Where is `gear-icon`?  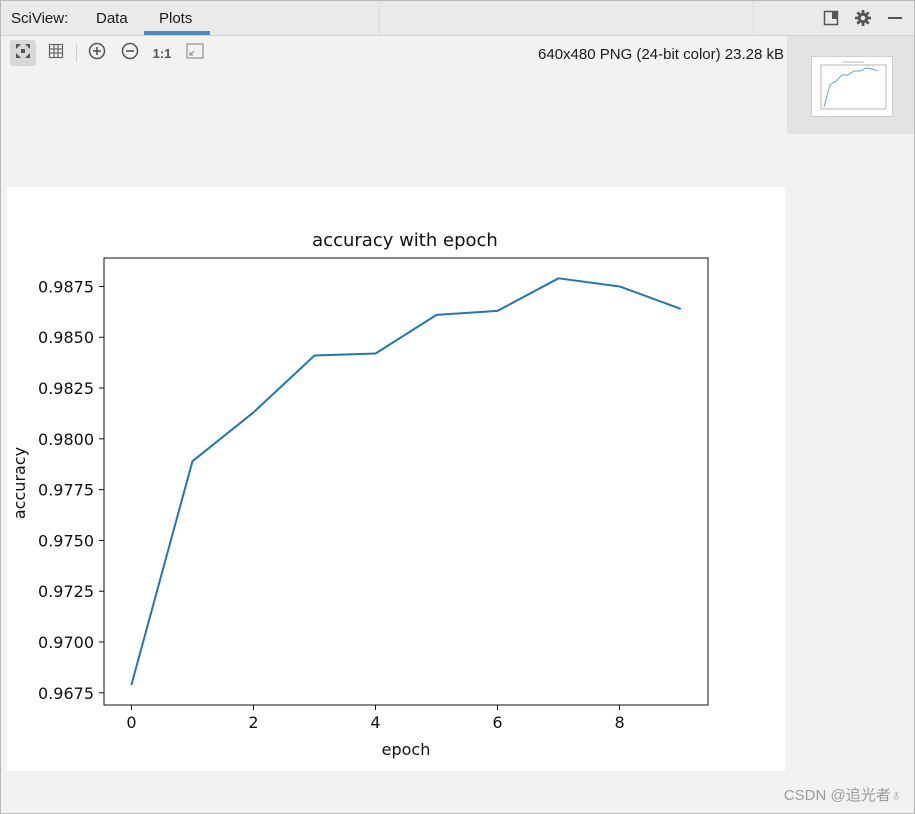 gear-icon is located at coordinates (863, 18).